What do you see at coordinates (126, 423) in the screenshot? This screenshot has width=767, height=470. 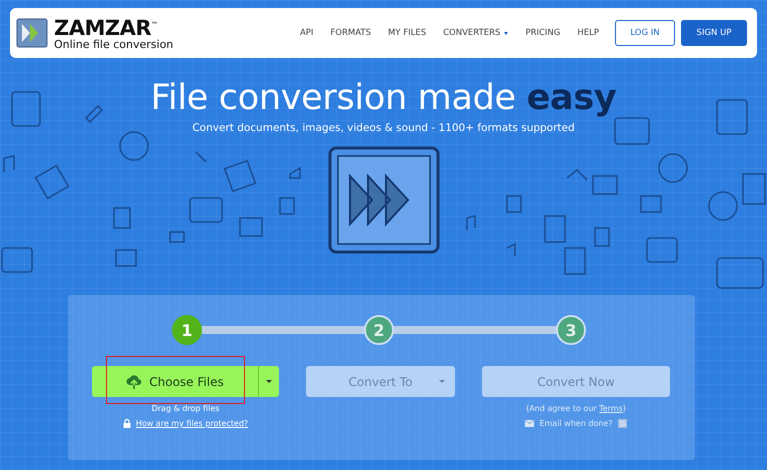 I see `lock-icon` at bounding box center [126, 423].